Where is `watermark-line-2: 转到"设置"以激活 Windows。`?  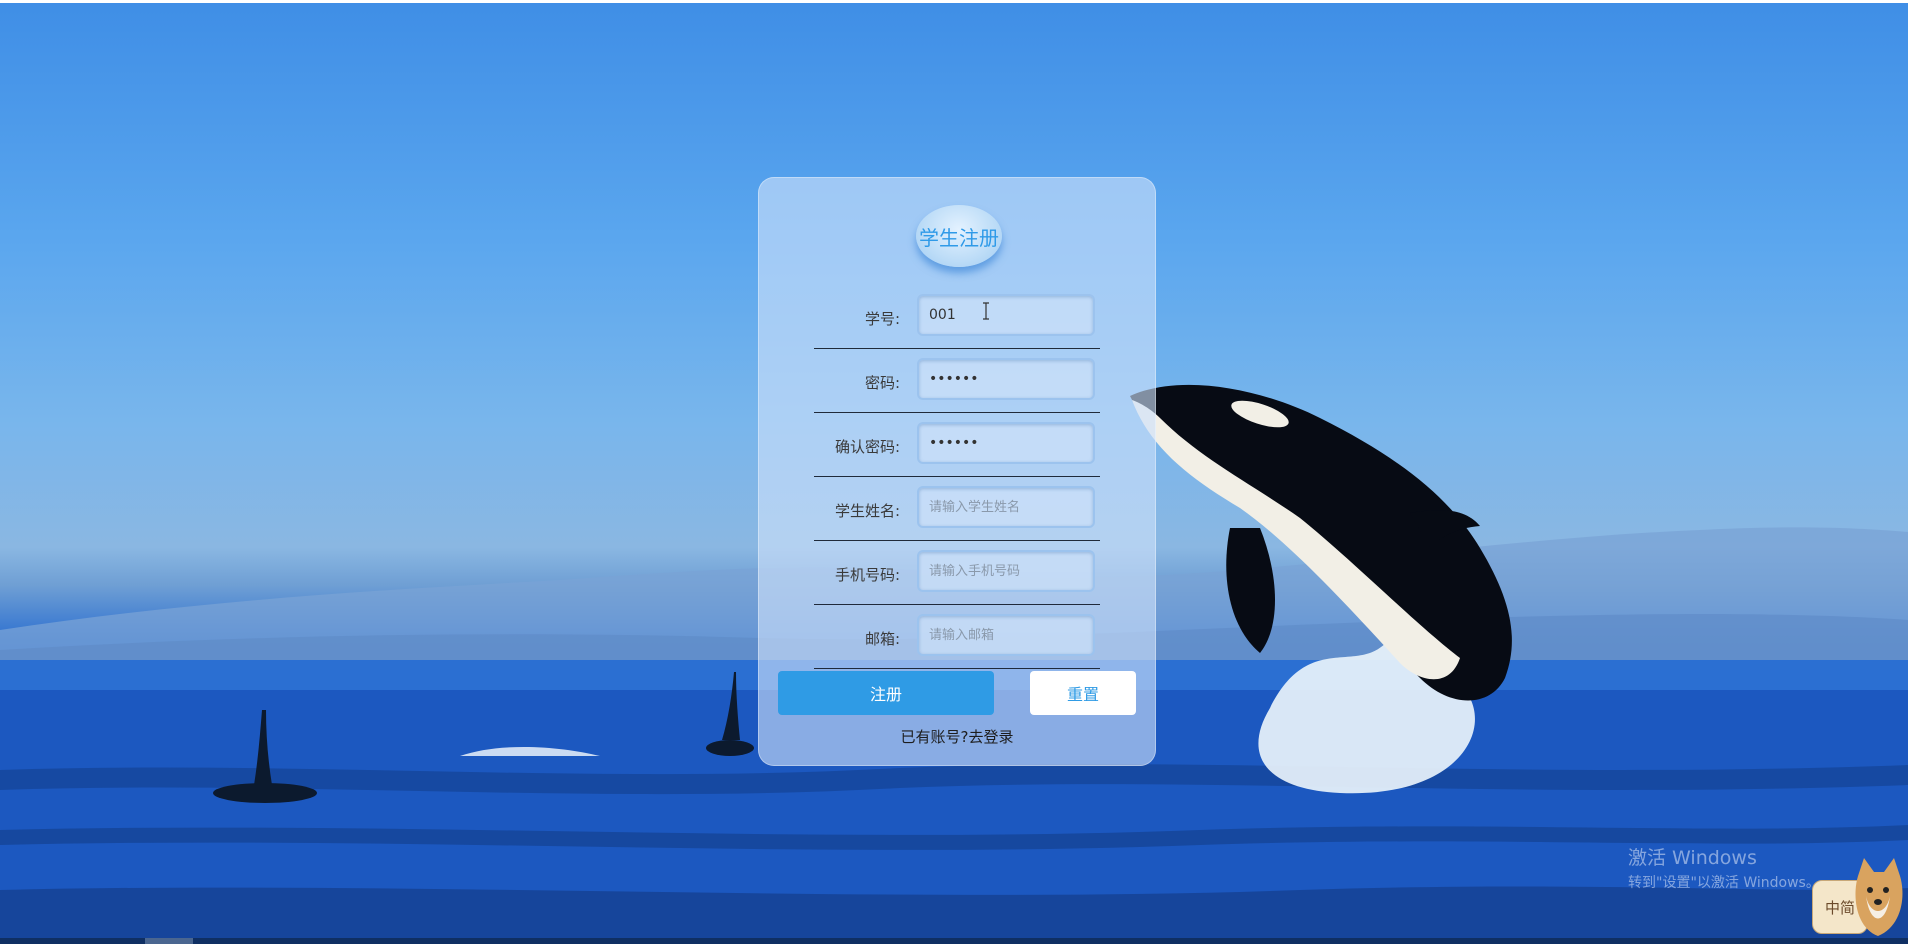 watermark-line-2: 转到"设置"以激活 Windows。 is located at coordinates (1724, 883).